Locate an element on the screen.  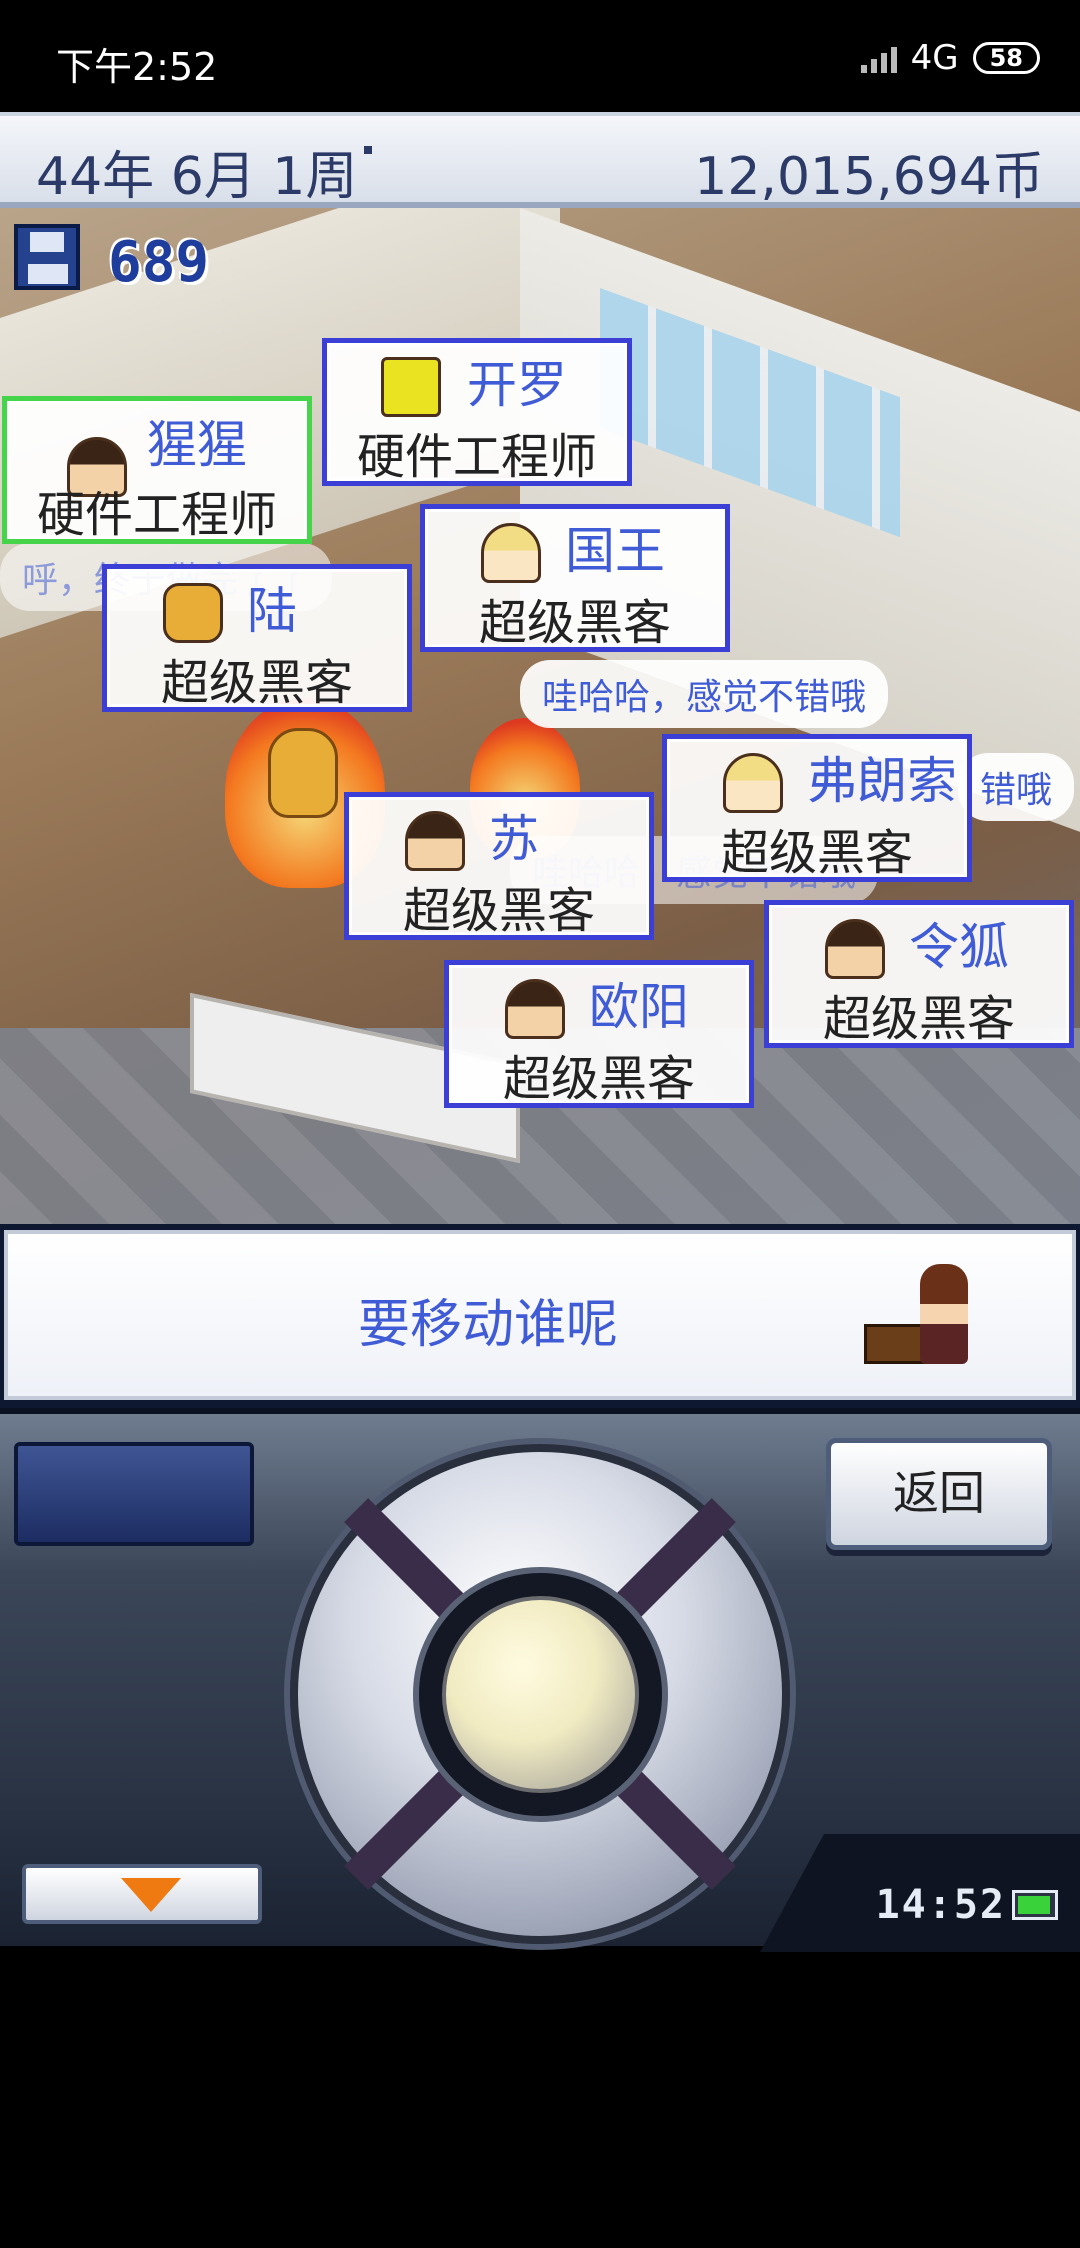
signal-icon is located at coordinates (878, 58).